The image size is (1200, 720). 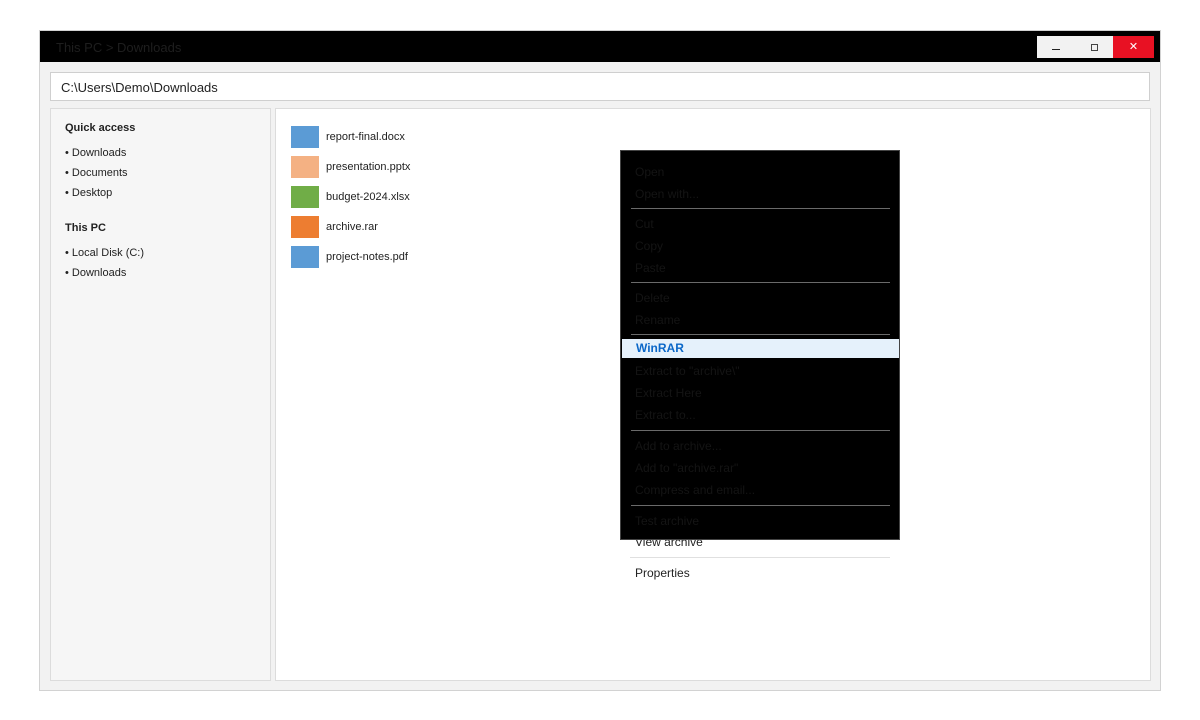 What do you see at coordinates (96, 173) in the screenshot?
I see `sidebar-item-documents: • Documents` at bounding box center [96, 173].